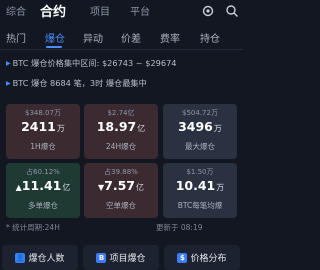 The image size is (320, 270). Describe the element at coordinates (43, 126) in the screenshot. I see `card-value: 2411万` at that location.